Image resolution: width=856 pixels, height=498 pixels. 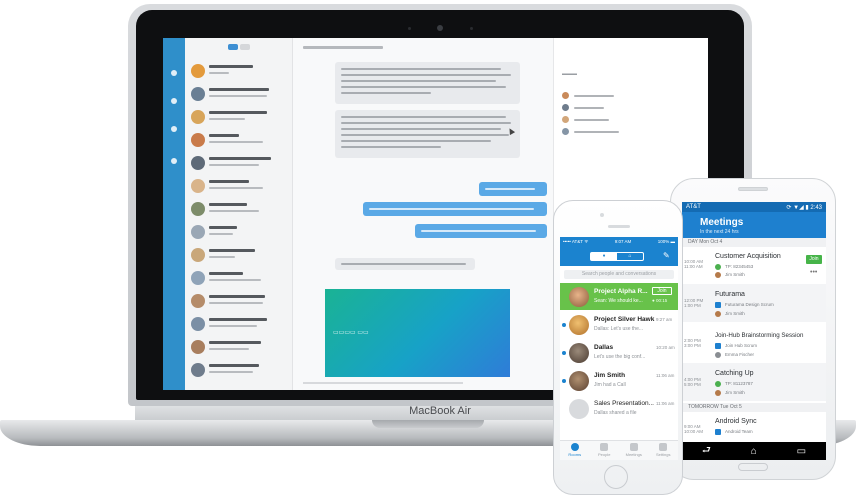 What do you see at coordinates (417, 333) in the screenshot?
I see `shared-file-card: ▭▭▭▭ ▭▭` at bounding box center [417, 333].